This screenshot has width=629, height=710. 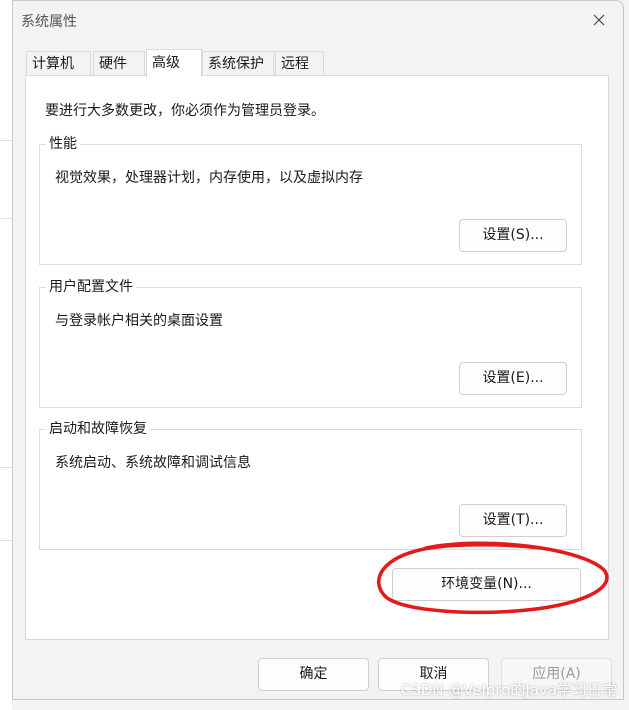 I want to click on group-description: 系统启动、系统故障和调试信息, so click(x=153, y=463).